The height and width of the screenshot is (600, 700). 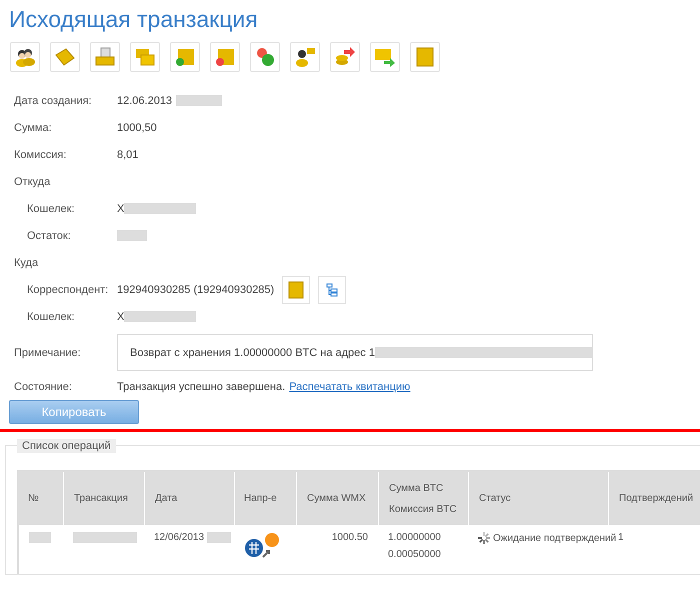 I want to click on user-message-icon, so click(x=305, y=57).